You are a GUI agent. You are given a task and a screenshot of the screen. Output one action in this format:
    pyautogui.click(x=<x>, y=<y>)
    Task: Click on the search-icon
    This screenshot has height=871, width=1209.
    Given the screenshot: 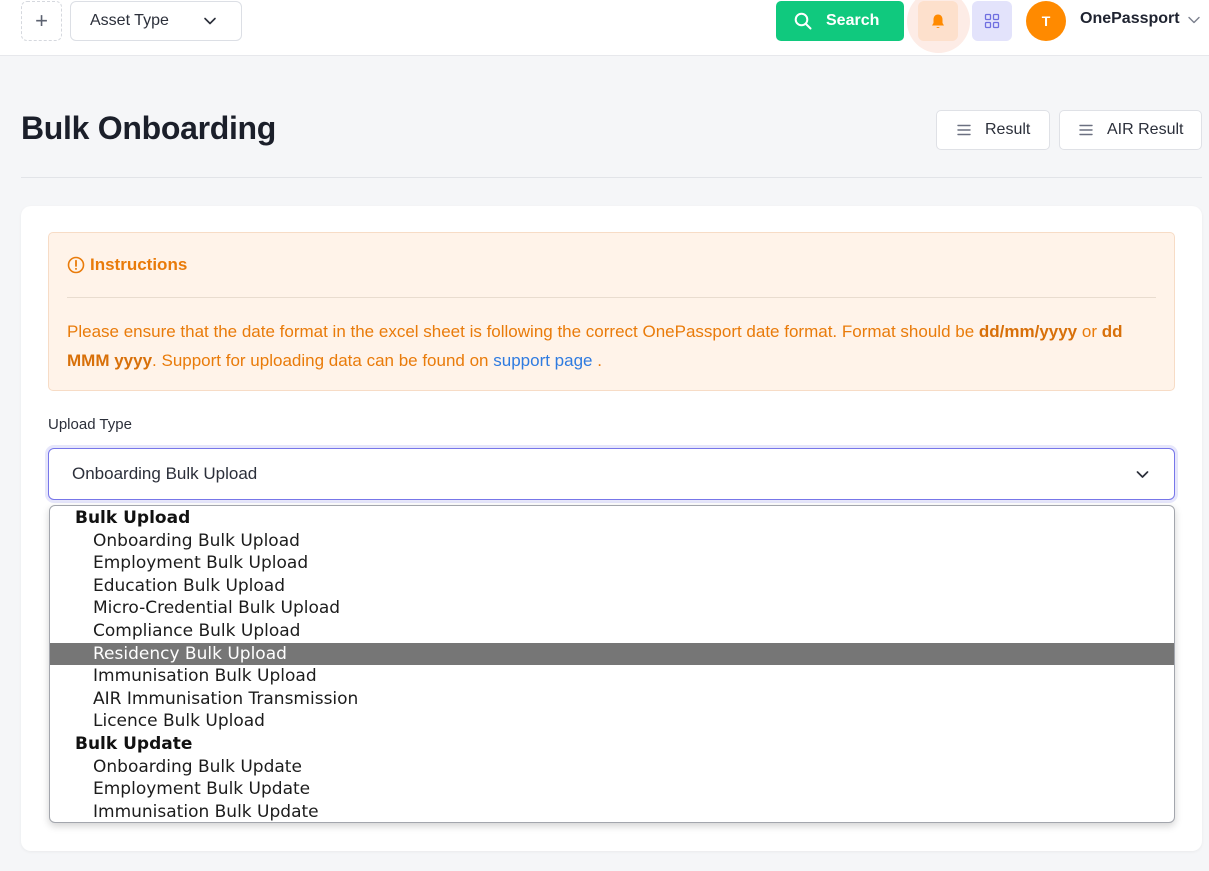 What is the action you would take?
    pyautogui.click(x=803, y=21)
    